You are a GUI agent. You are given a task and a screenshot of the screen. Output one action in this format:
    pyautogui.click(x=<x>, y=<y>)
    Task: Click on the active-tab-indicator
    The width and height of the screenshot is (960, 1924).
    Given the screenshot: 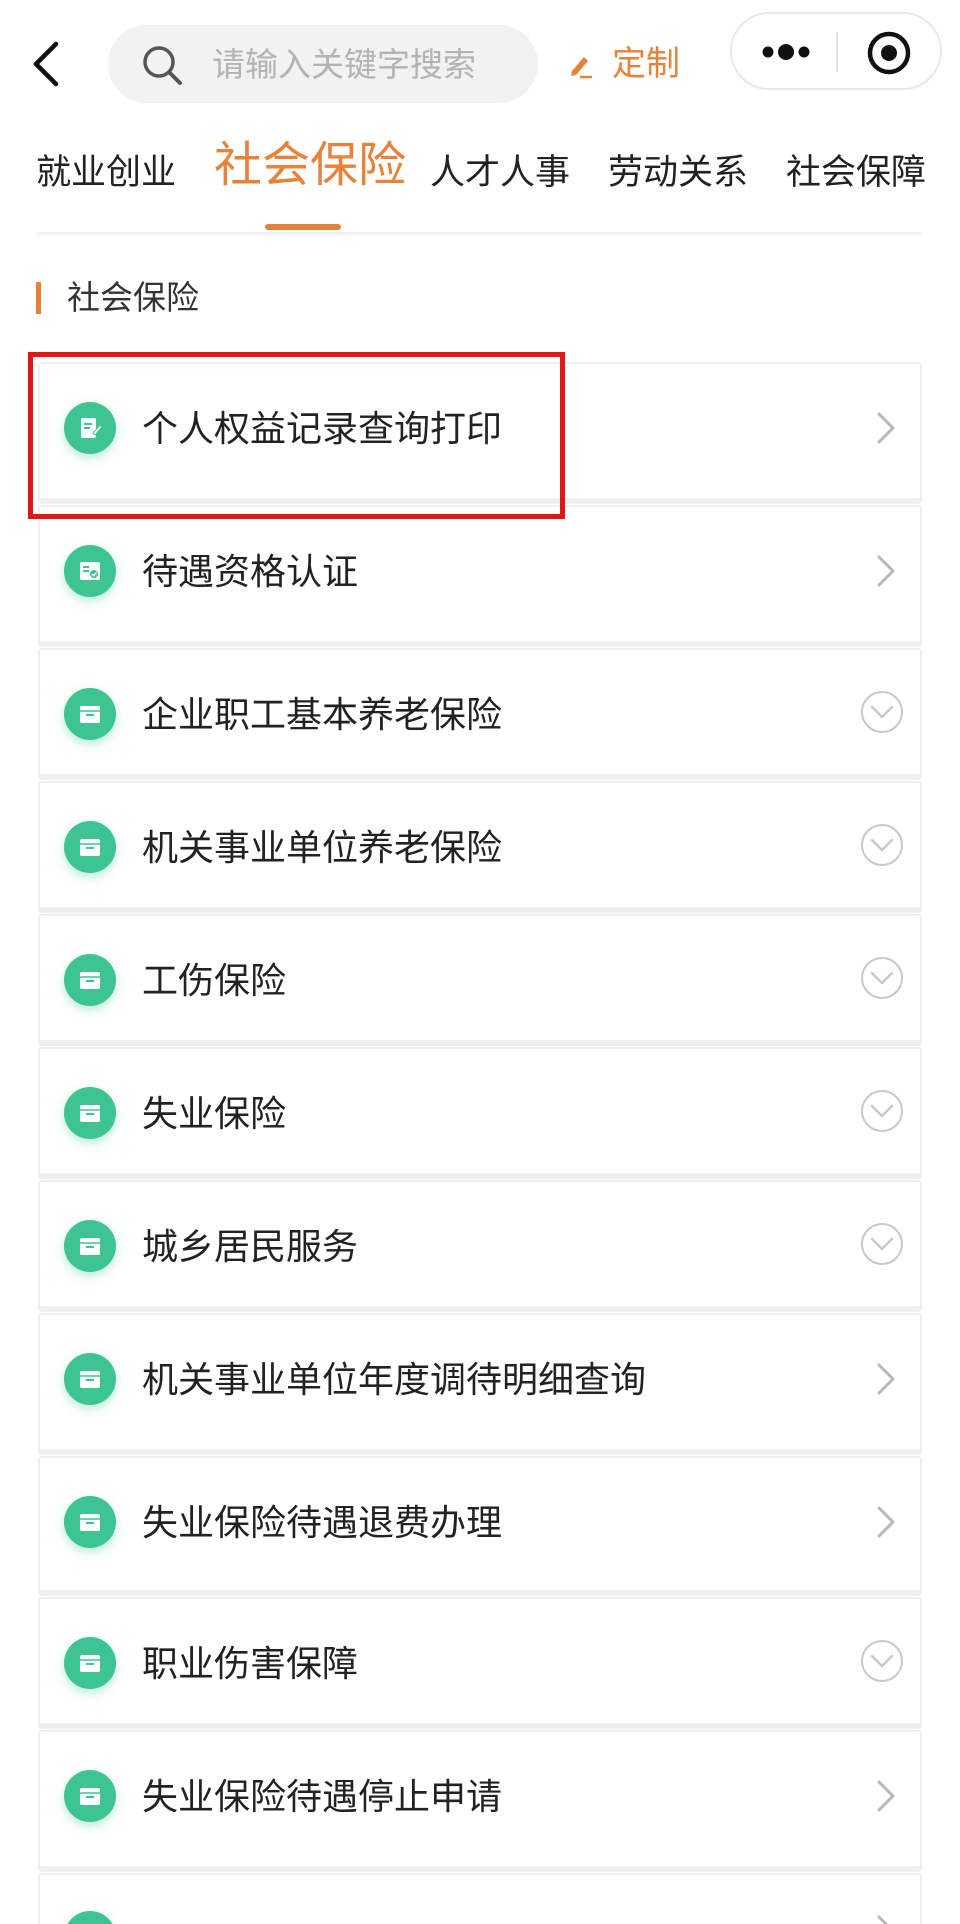 What is the action you would take?
    pyautogui.click(x=303, y=227)
    